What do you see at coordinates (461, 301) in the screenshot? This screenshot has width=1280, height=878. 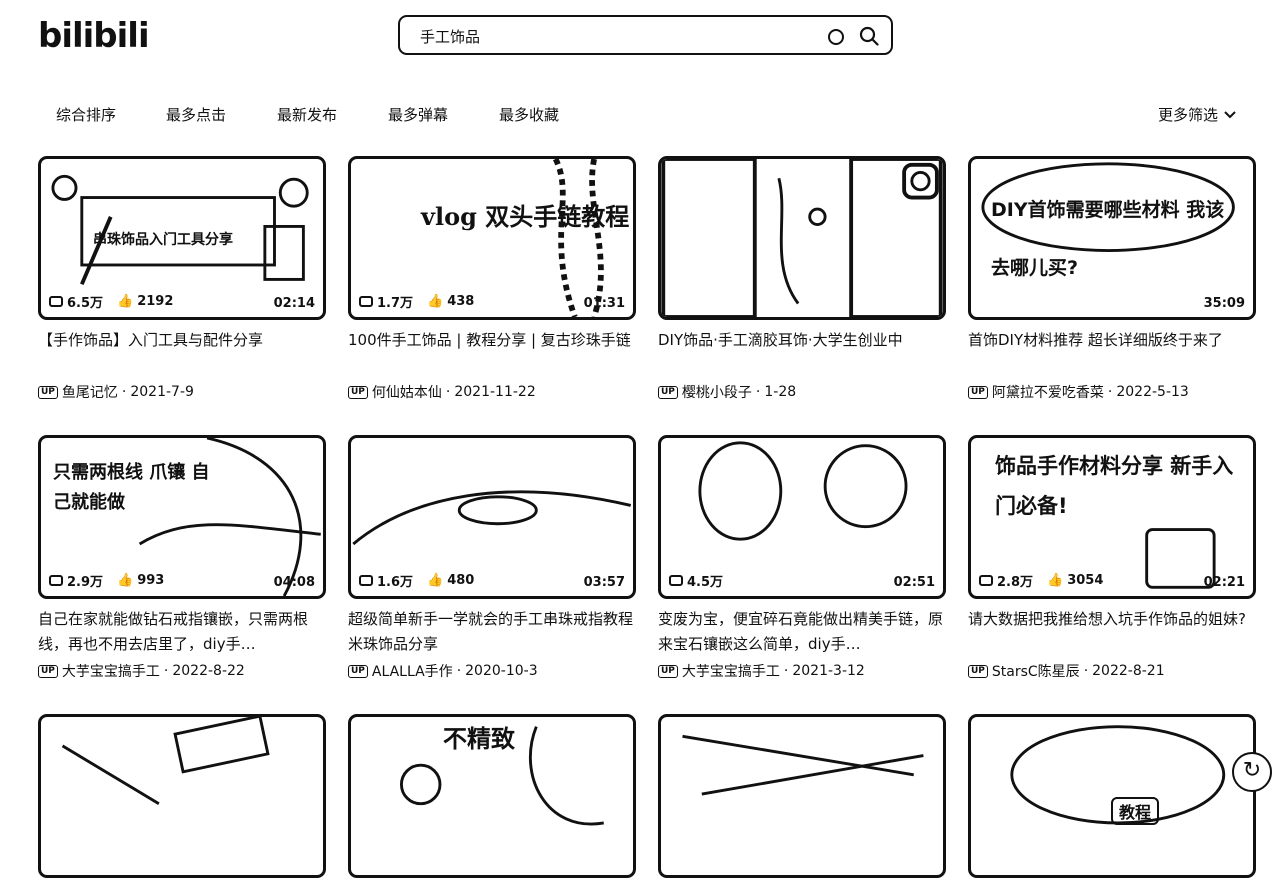 I see `like-count: 438` at bounding box center [461, 301].